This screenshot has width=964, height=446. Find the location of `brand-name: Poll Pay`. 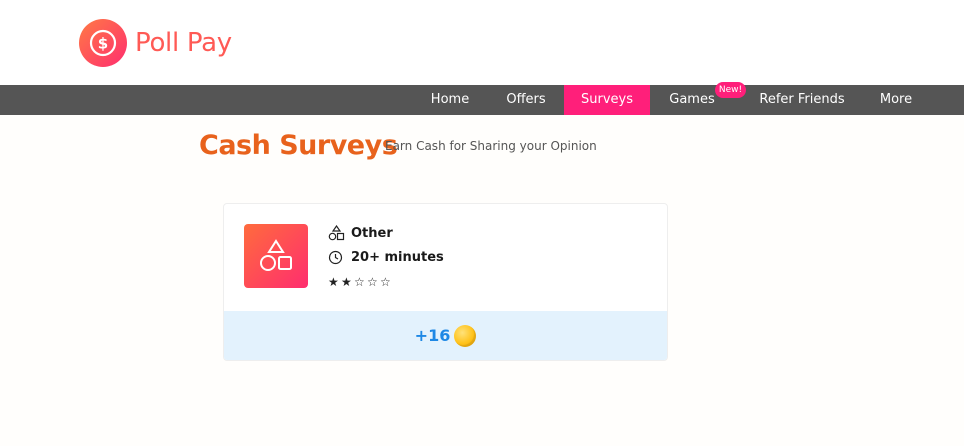

brand-name: Poll Pay is located at coordinates (183, 43).